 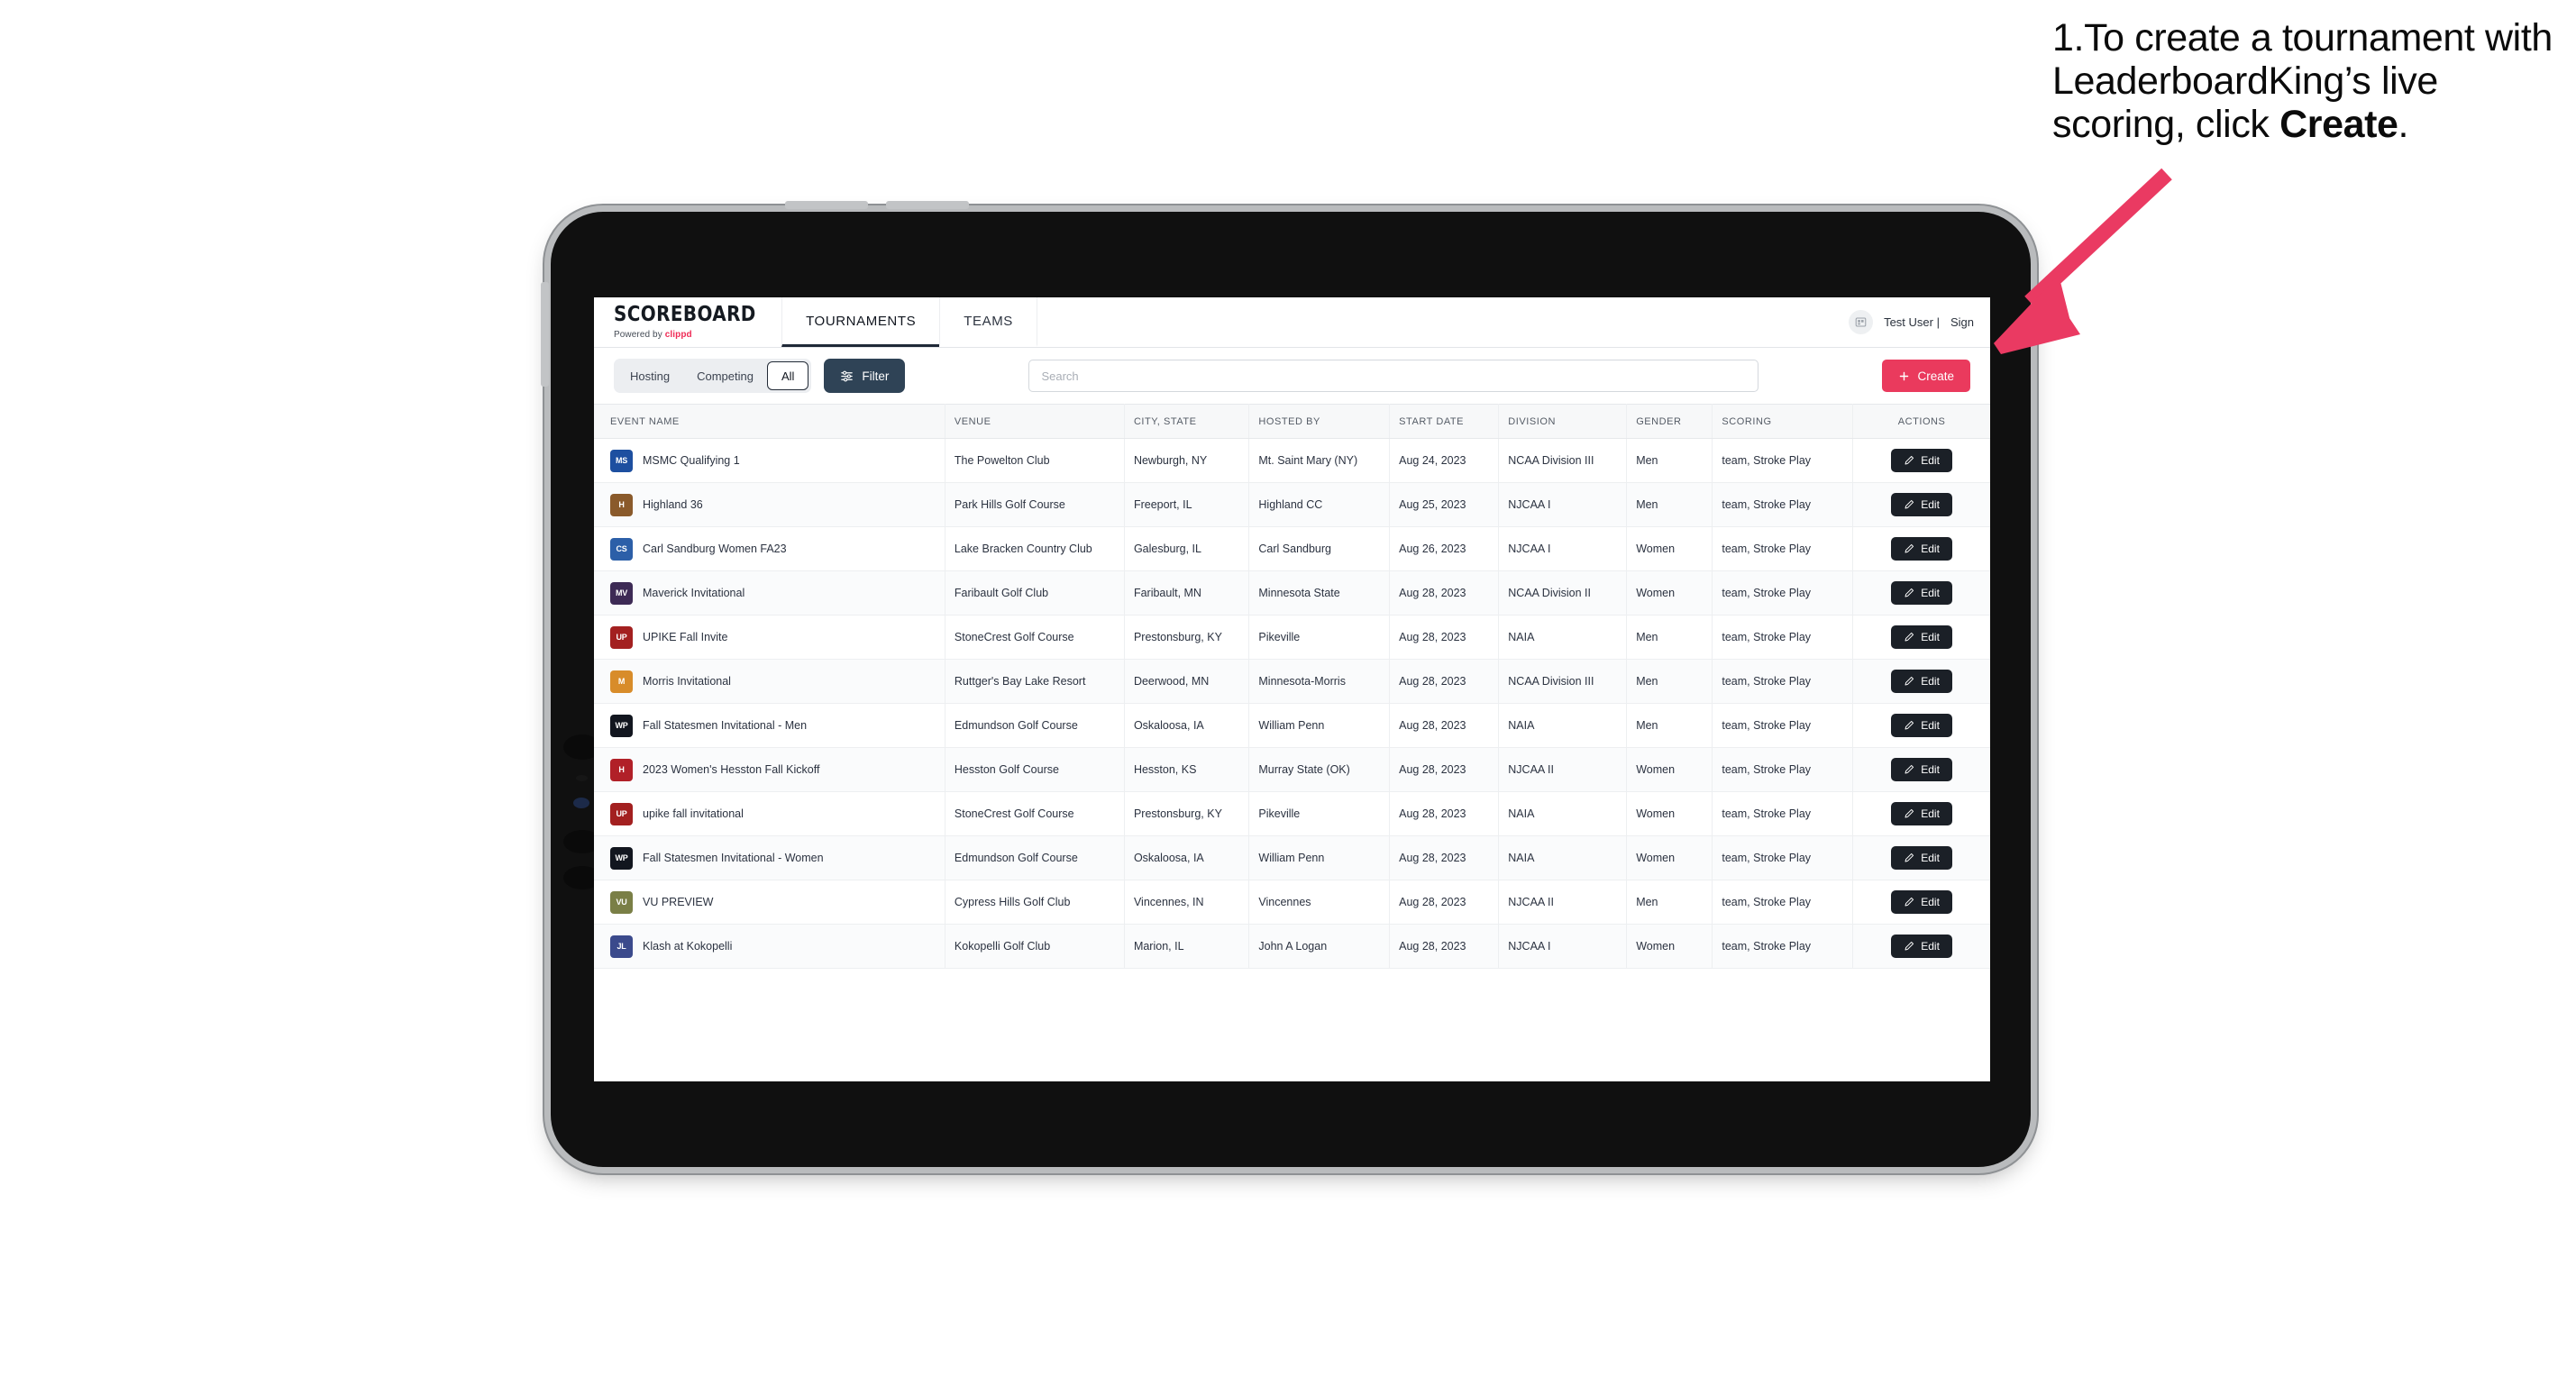 I want to click on cell-hosted-by: Pikeville, so click(x=1319, y=637).